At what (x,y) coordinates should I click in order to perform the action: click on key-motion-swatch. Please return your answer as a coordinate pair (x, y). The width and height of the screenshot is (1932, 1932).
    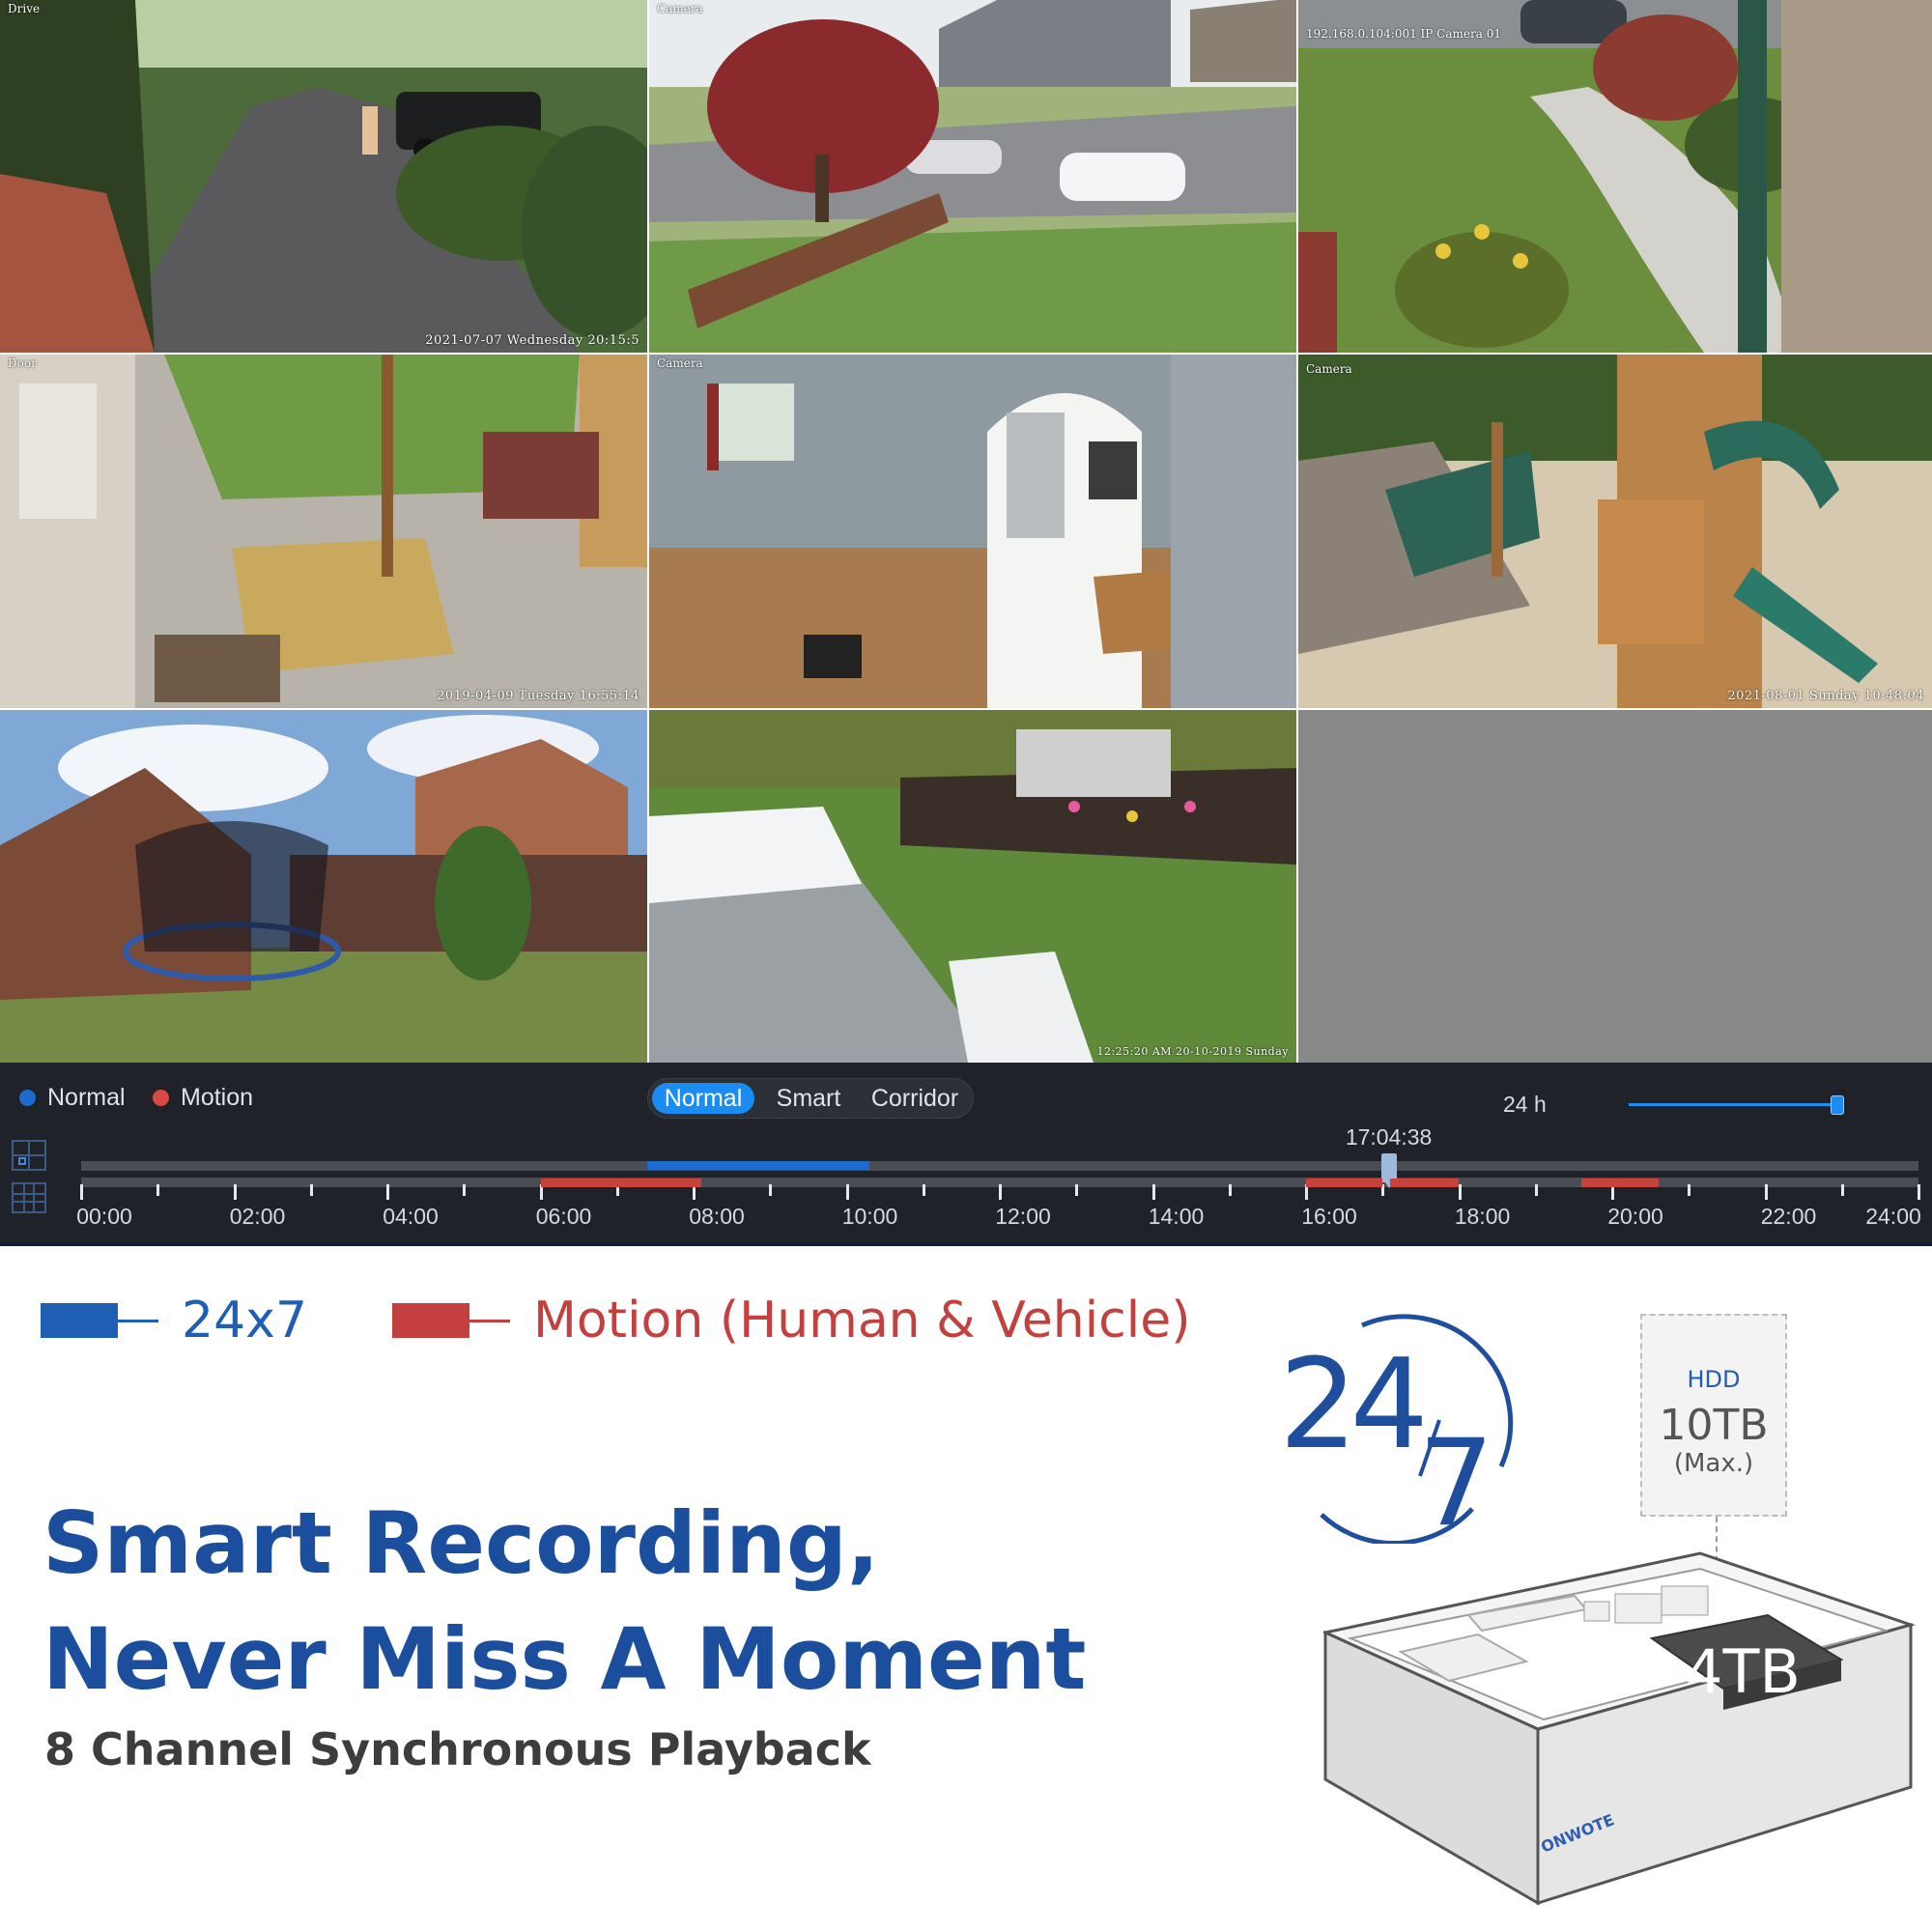
    Looking at the image, I should click on (430, 1320).